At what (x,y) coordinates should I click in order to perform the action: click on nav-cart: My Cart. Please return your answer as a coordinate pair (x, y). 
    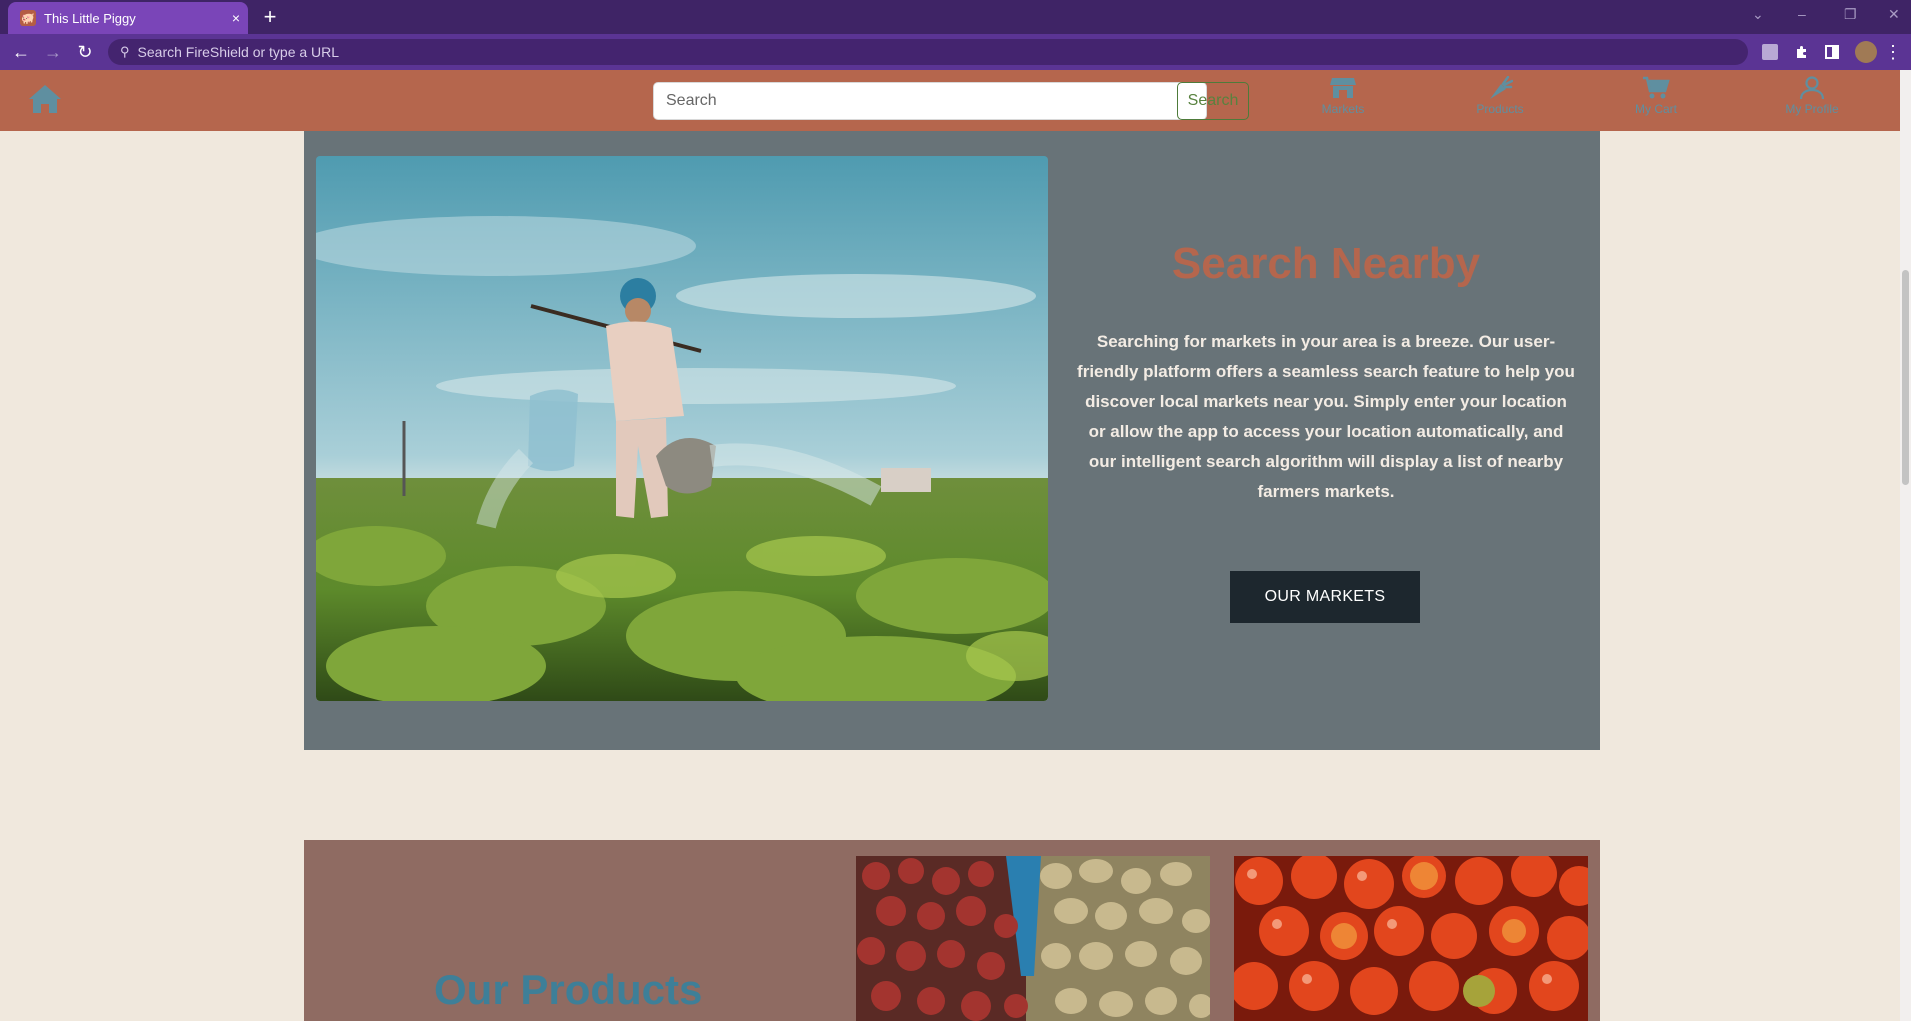
    Looking at the image, I should click on (1656, 102).